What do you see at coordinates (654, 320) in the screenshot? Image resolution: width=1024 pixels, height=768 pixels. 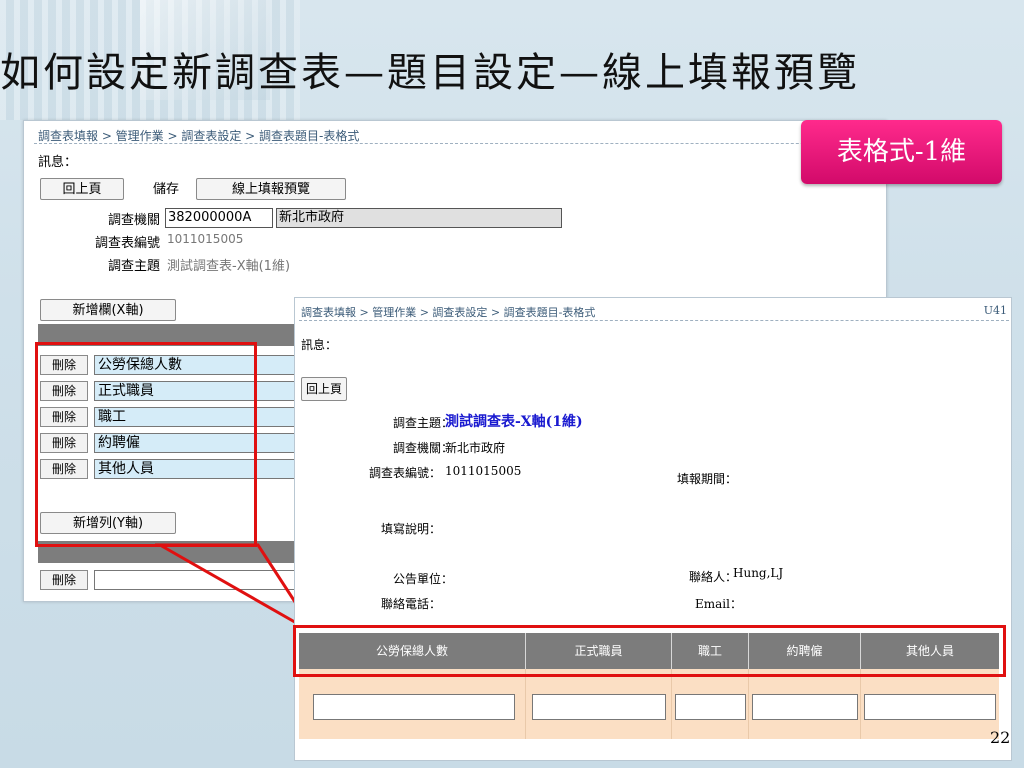 I see `divider` at bounding box center [654, 320].